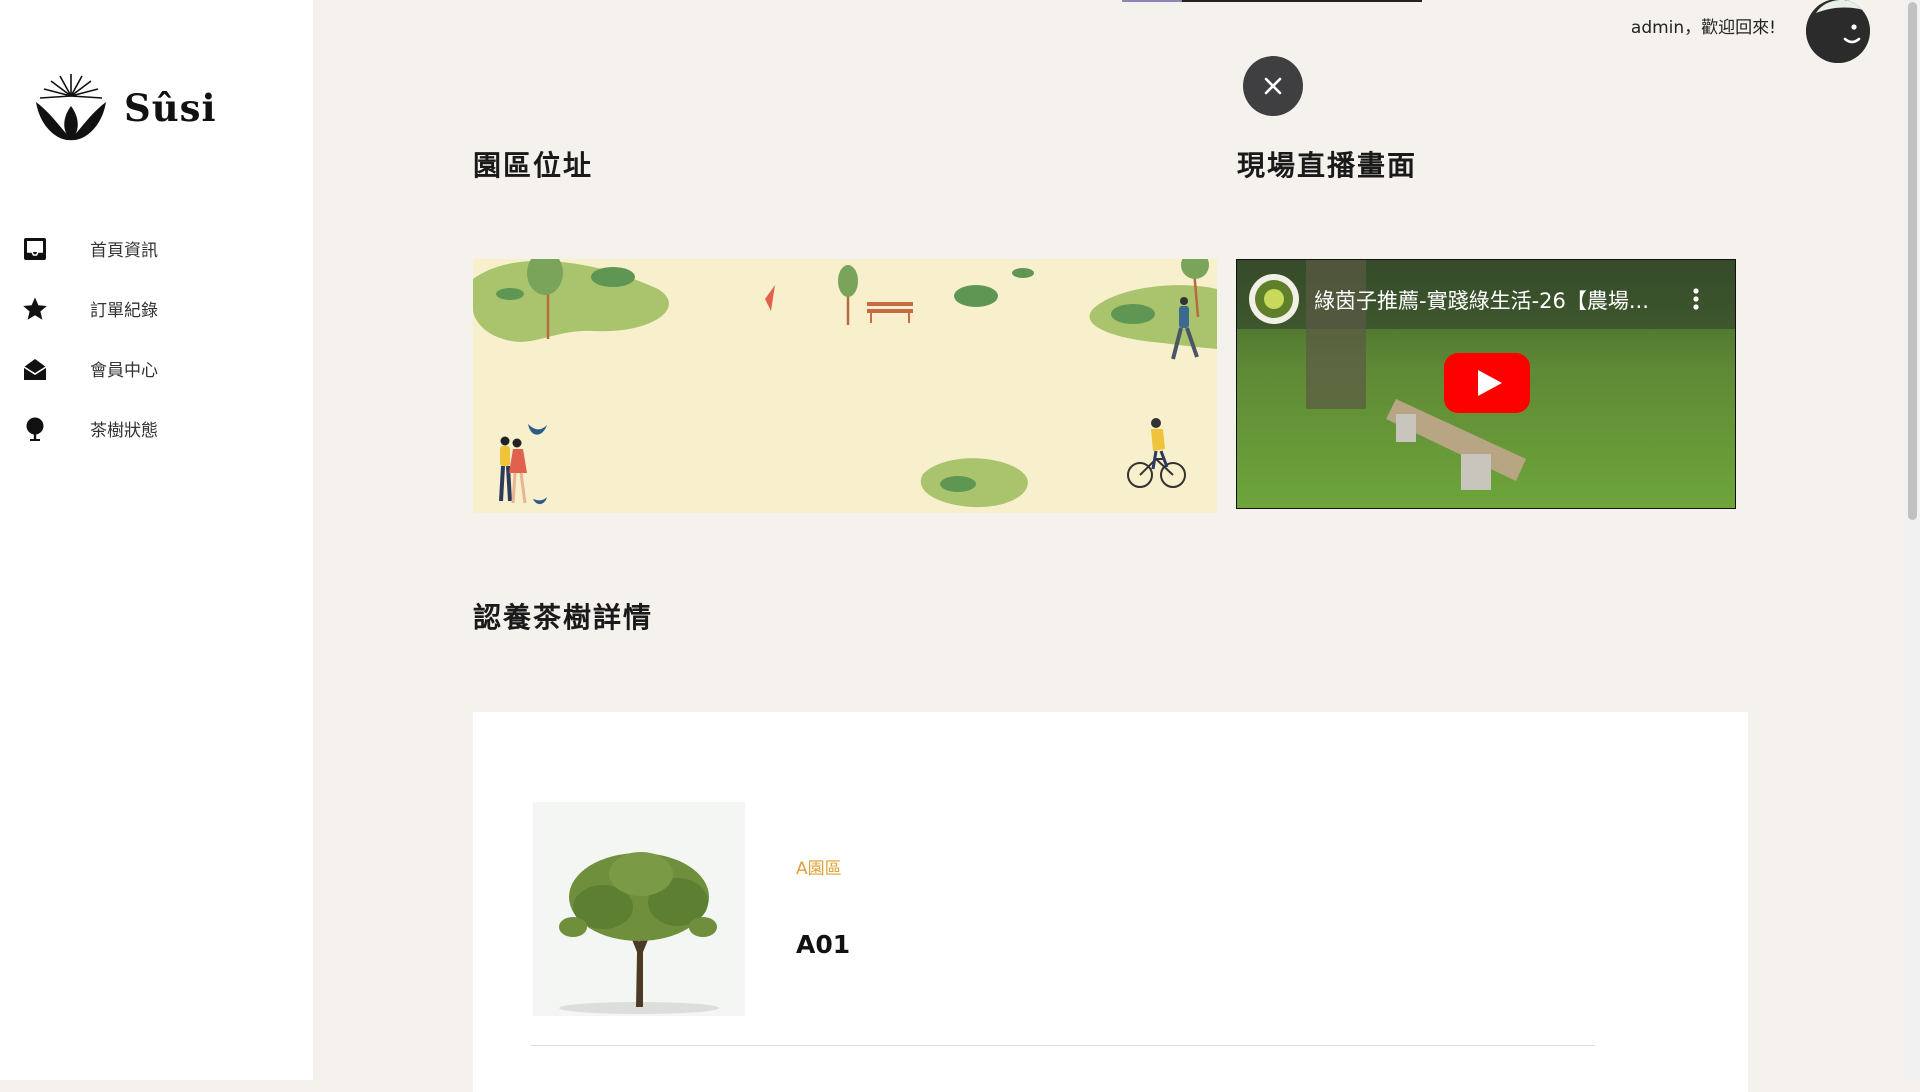 This screenshot has width=1920, height=1092. I want to click on sidebar-item-tree-status: 茶樹狀態, so click(156, 428).